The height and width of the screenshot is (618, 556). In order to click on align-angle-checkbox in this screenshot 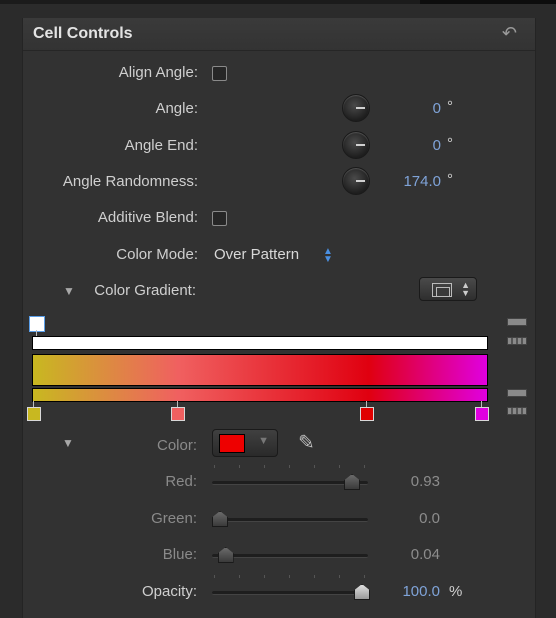, I will do `click(219, 73)`.